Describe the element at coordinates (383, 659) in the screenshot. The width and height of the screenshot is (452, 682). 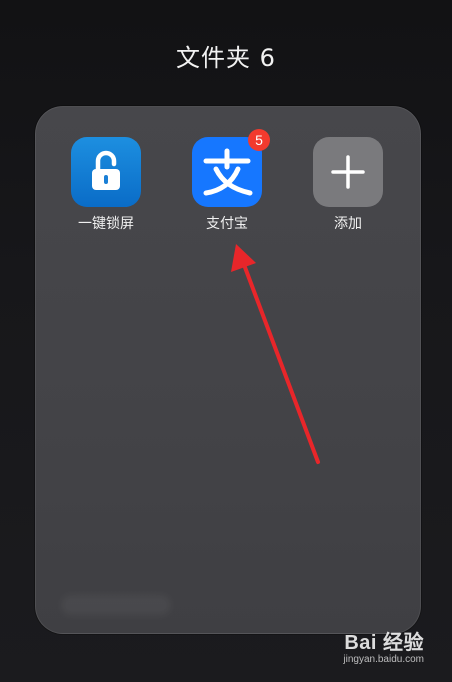
I see `watermark-url: jingyan.baidu.com` at that location.